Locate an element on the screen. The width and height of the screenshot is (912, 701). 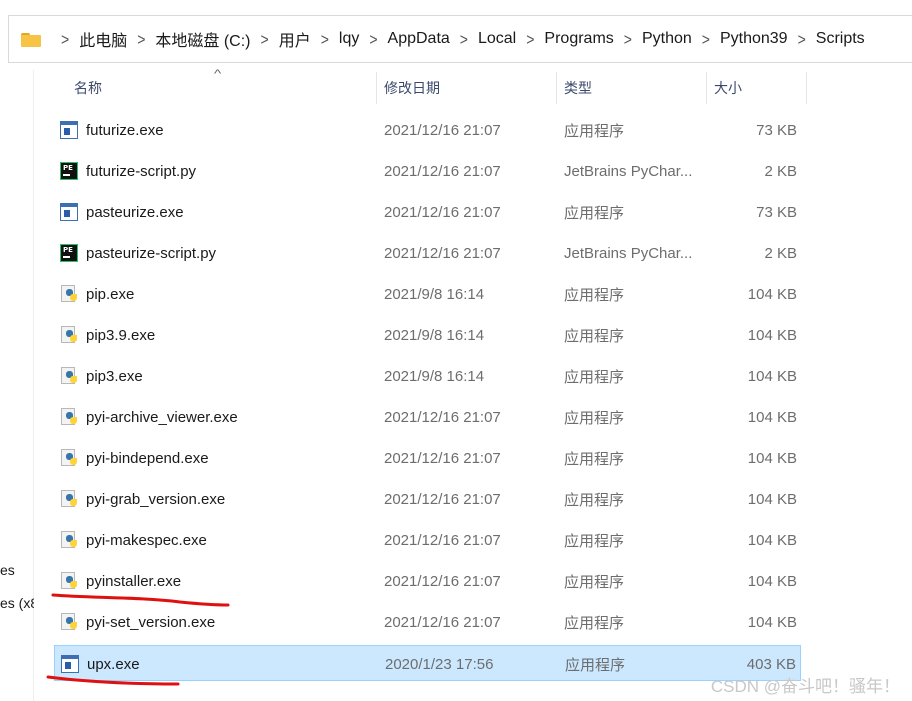
breadcrumb-item: Python39 is located at coordinates (754, 39).